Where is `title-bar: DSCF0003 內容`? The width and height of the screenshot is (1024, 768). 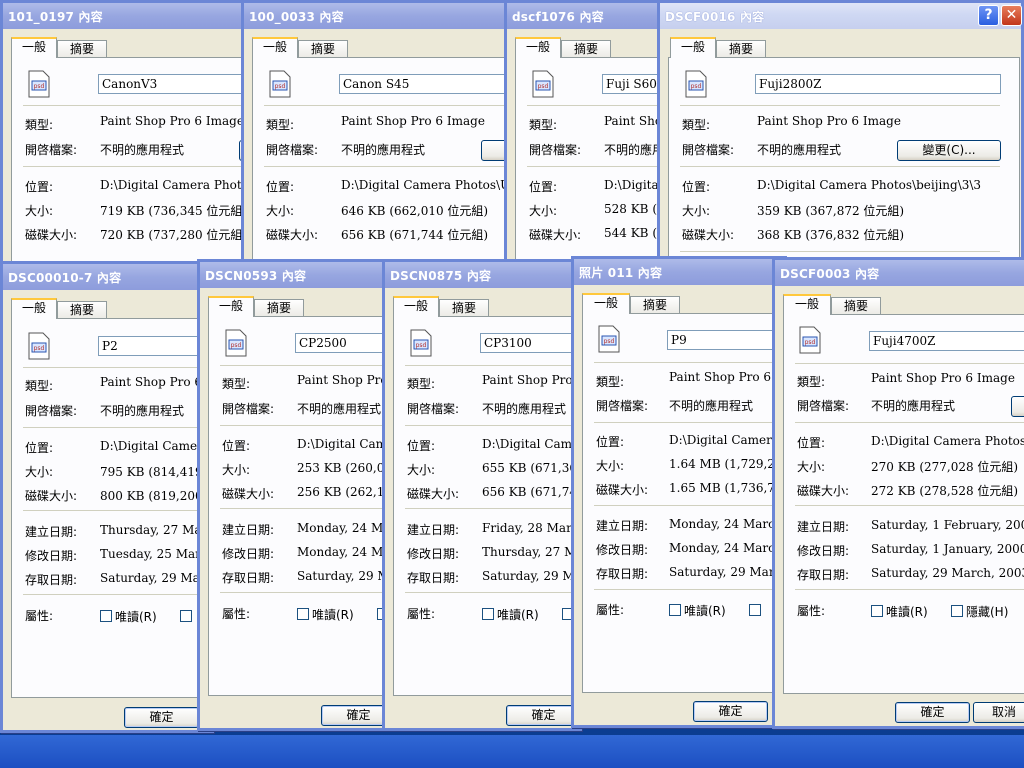 title-bar: DSCF0003 內容 is located at coordinates (899, 273).